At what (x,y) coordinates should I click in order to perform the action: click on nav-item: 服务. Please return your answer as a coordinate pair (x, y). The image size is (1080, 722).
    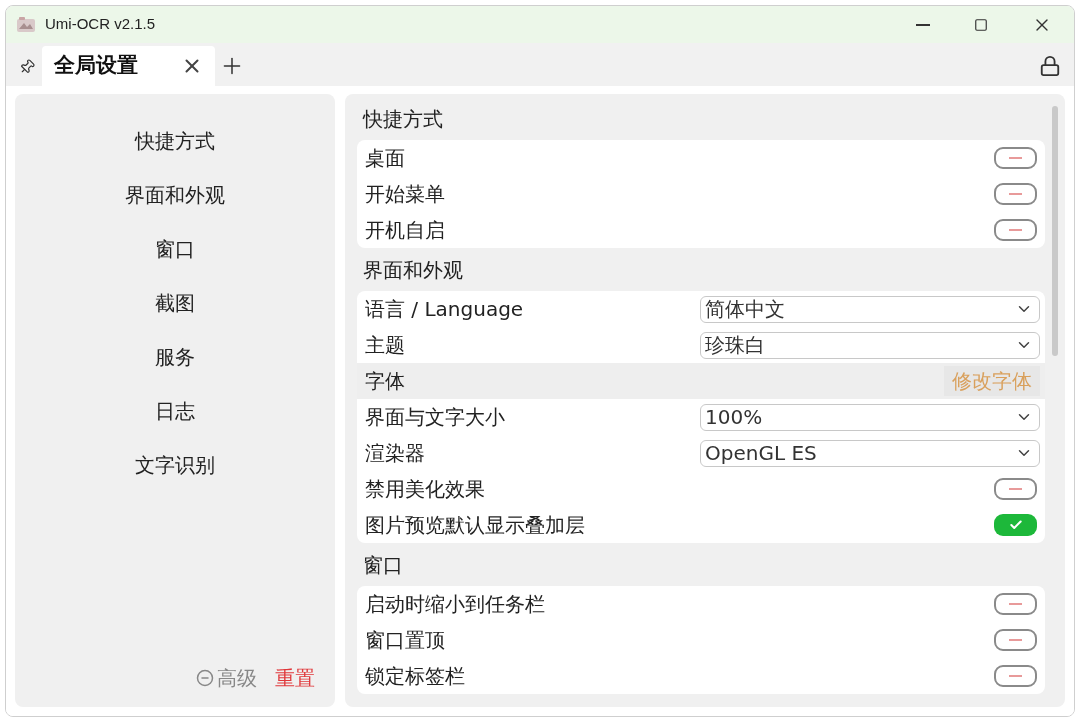
    Looking at the image, I should click on (175, 357).